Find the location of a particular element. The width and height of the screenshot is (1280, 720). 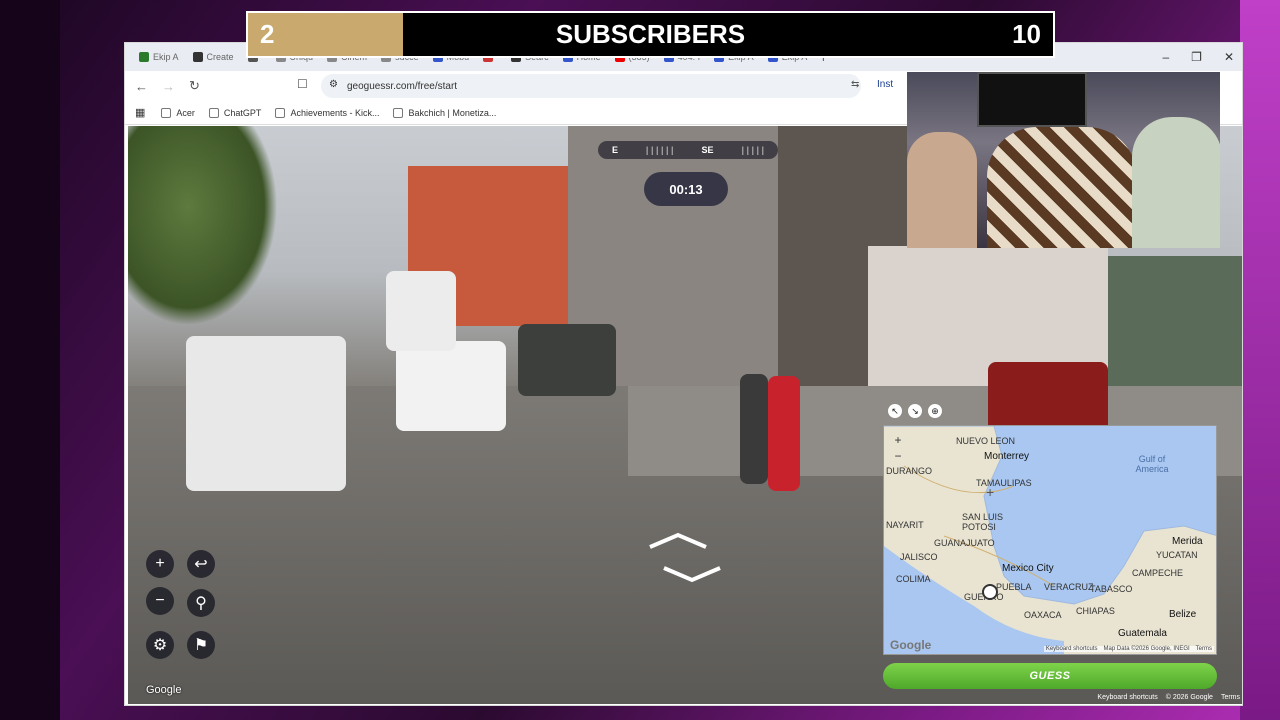

trees is located at coordinates (203, 226).